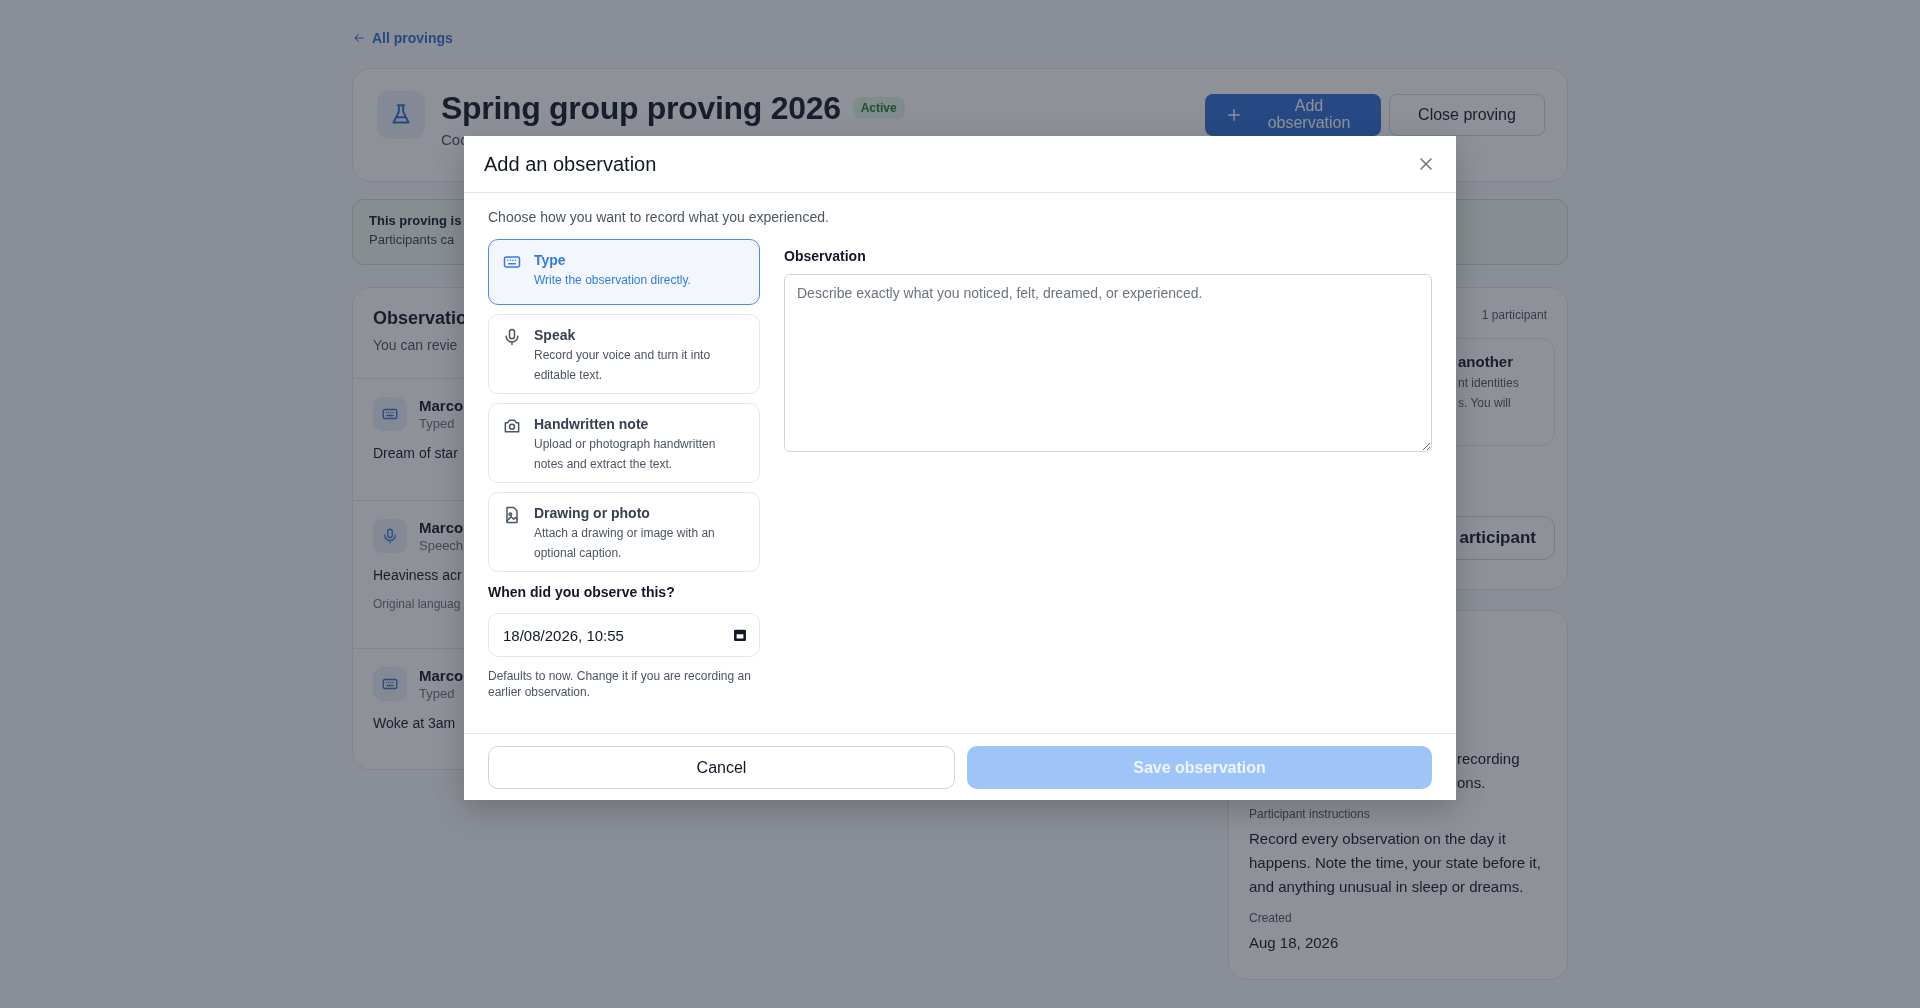 The image size is (1920, 1008). Describe the element at coordinates (414, 723) in the screenshot. I see `observation-text: Woke at 3am` at that location.